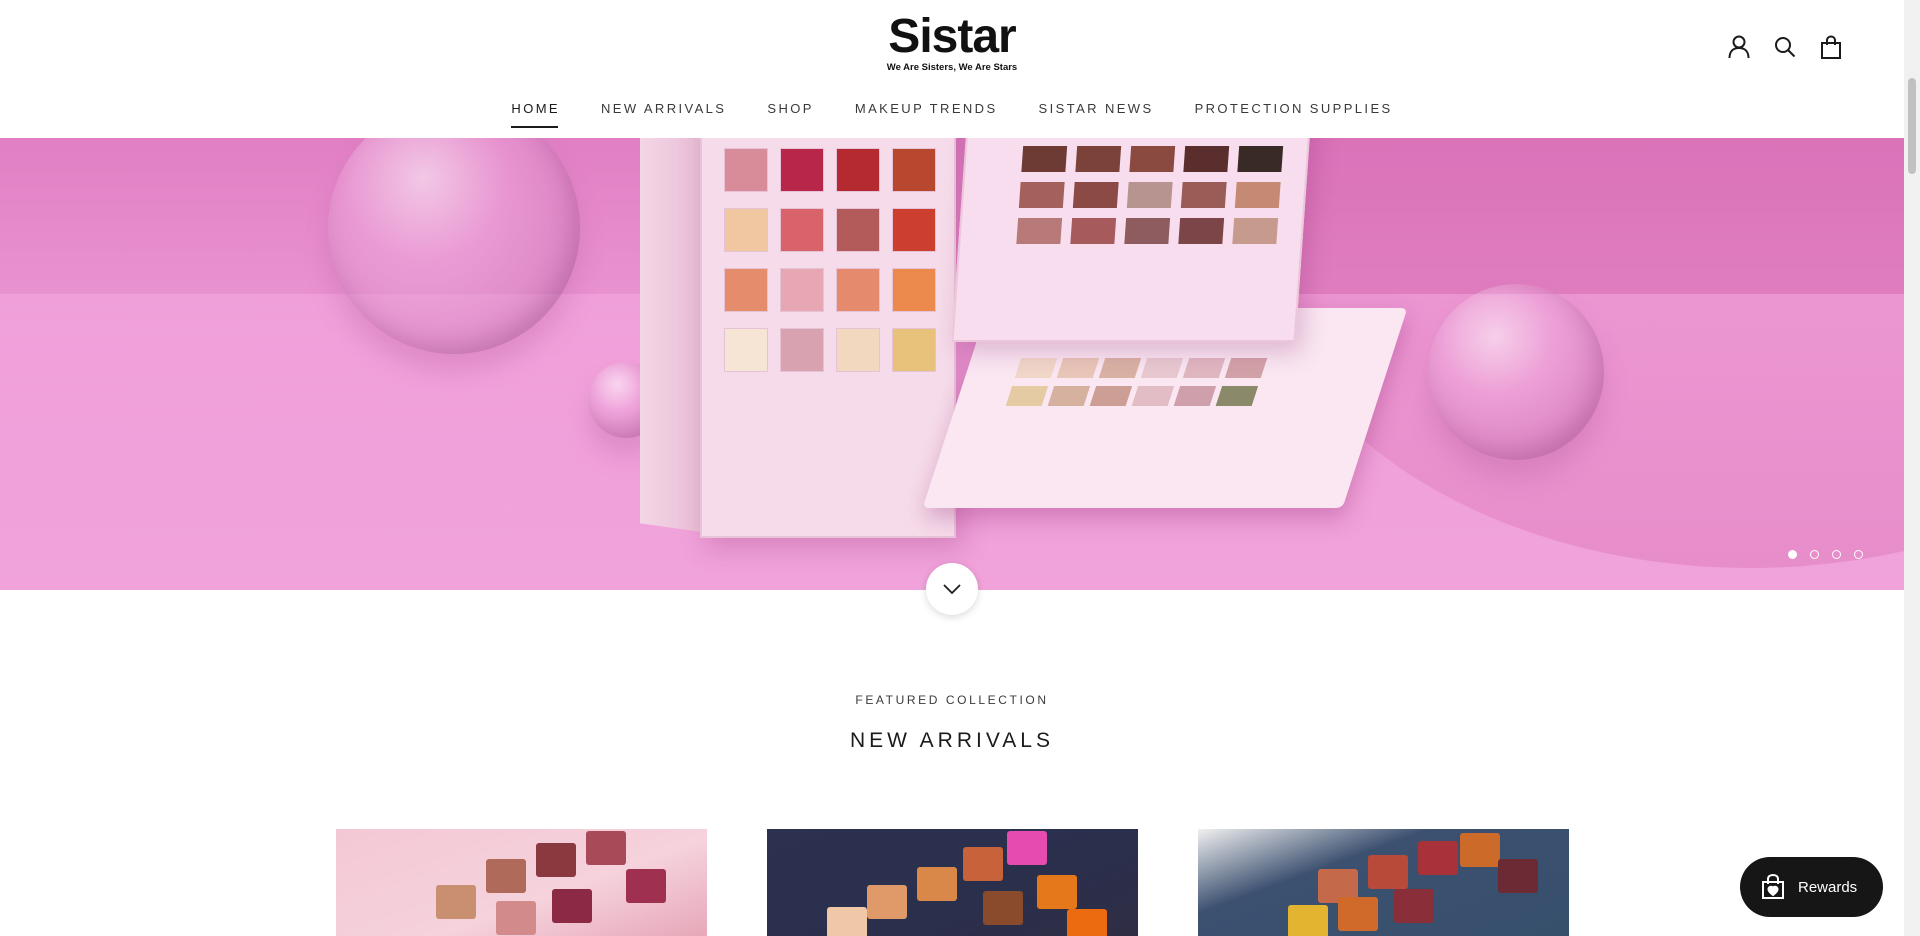 The height and width of the screenshot is (936, 1920). Describe the element at coordinates (1132, 240) in the screenshot. I see `eyeshadow-palette-lid` at that location.